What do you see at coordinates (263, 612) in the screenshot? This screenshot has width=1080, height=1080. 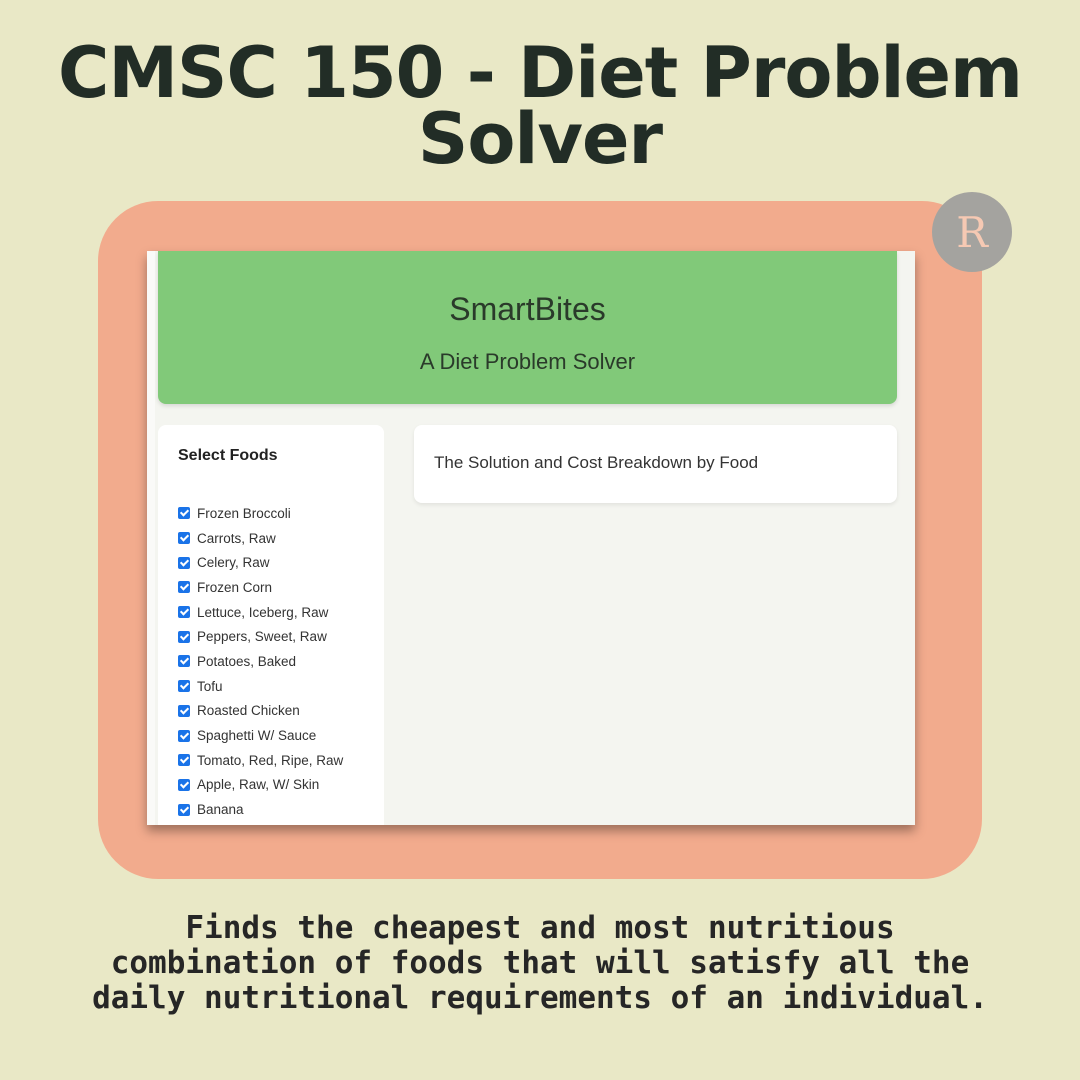 I see `food-label: Lettuce, Iceberg, Raw` at bounding box center [263, 612].